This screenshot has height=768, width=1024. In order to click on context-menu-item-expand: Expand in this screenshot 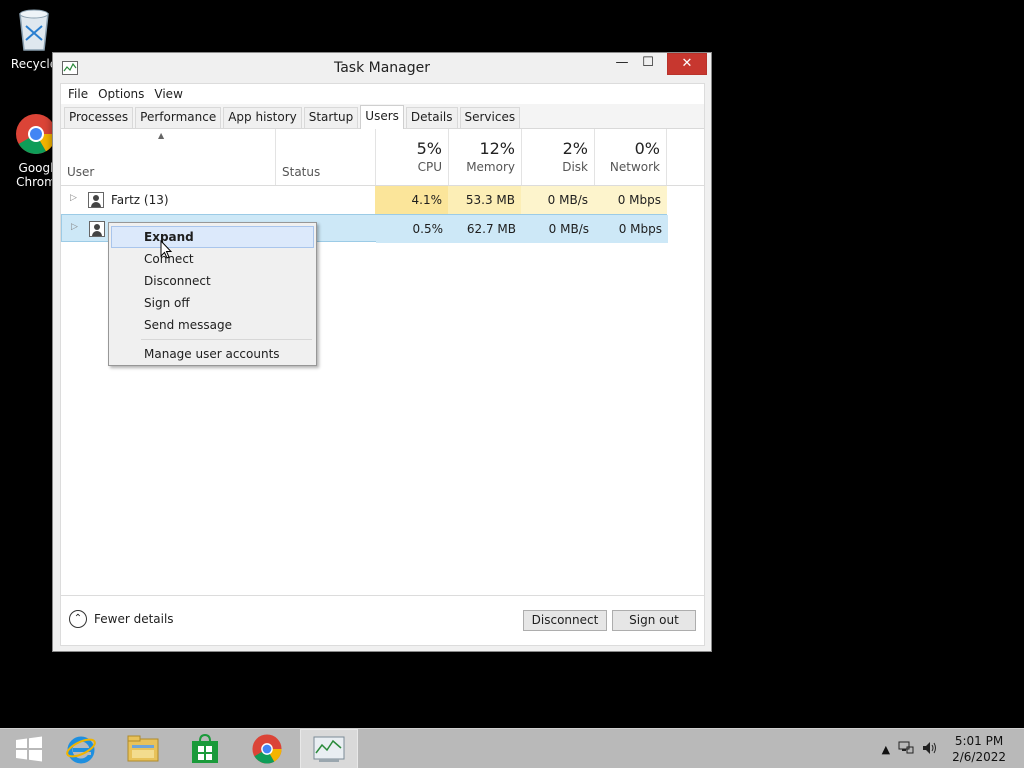, I will do `click(212, 237)`.